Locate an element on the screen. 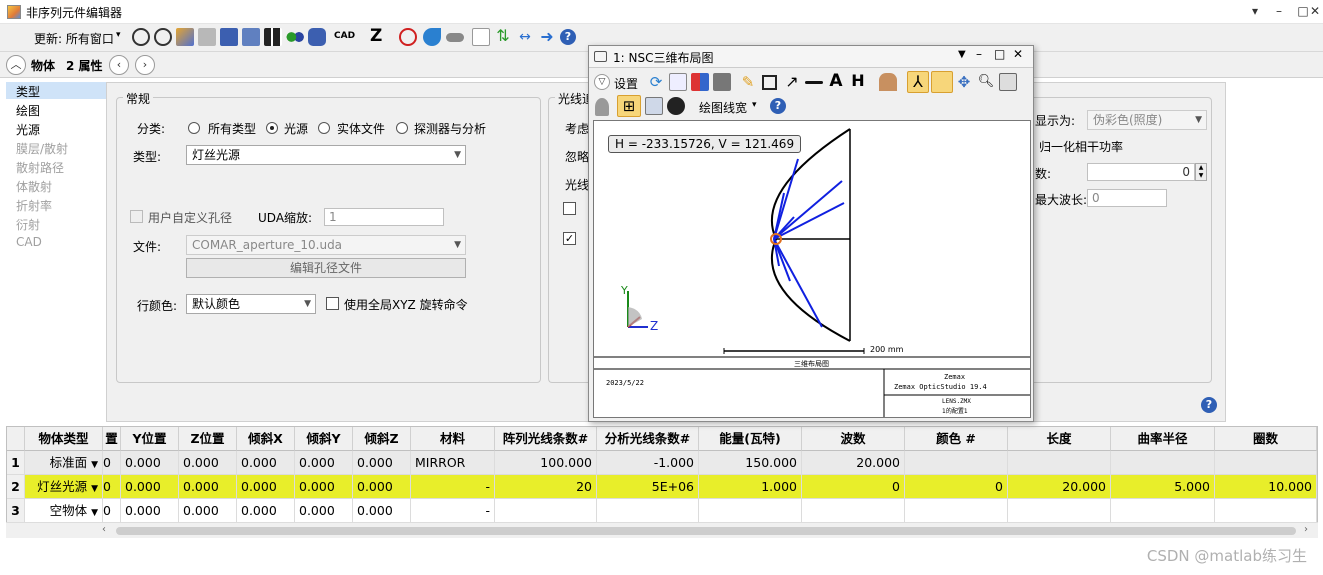 This screenshot has height=575, width=1323. col-header-turns: 圈数 is located at coordinates (1266, 439).